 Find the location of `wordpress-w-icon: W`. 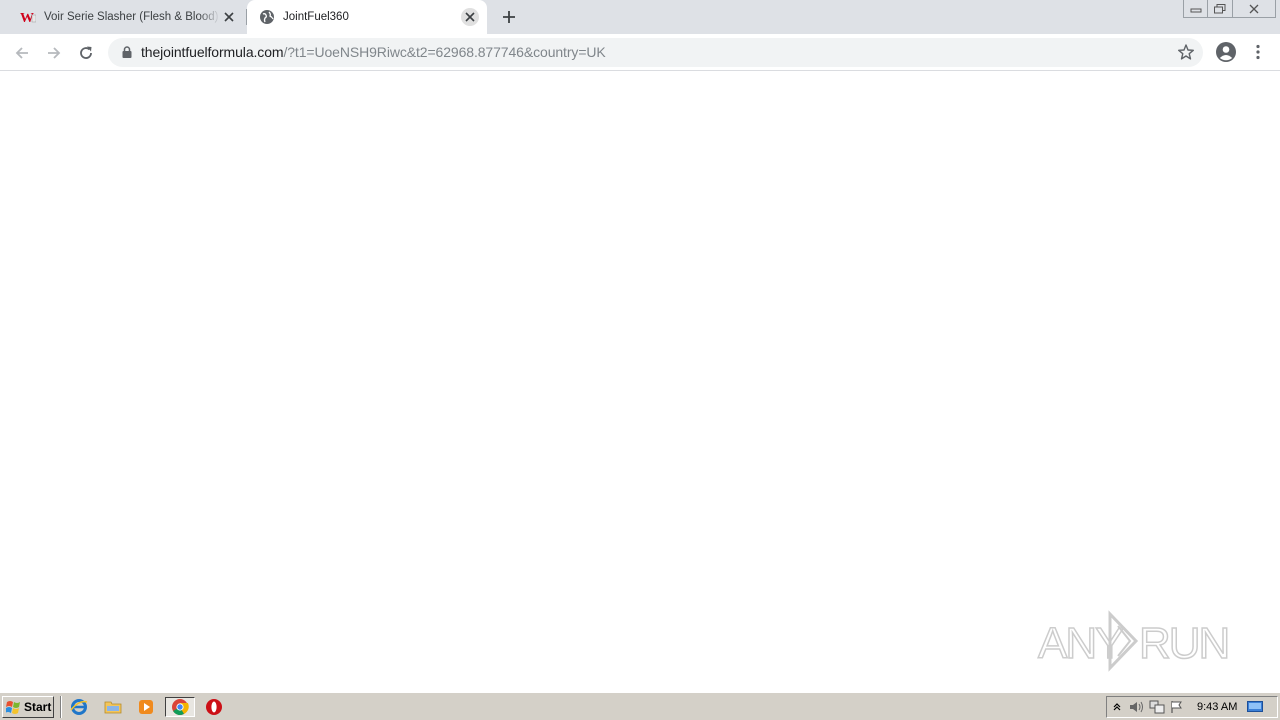

wordpress-w-icon: W is located at coordinates (28, 17).